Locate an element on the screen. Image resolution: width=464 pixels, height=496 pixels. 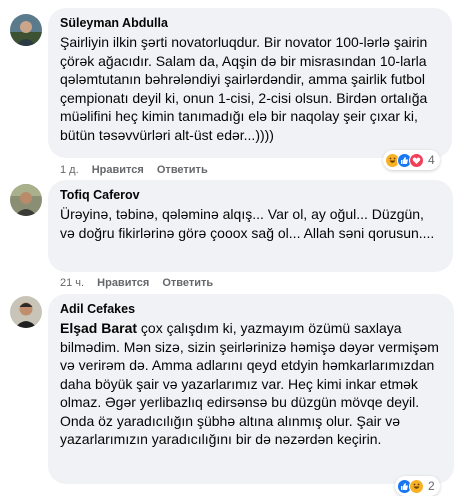
reactions-summary: 4 is located at coordinates (411, 160).